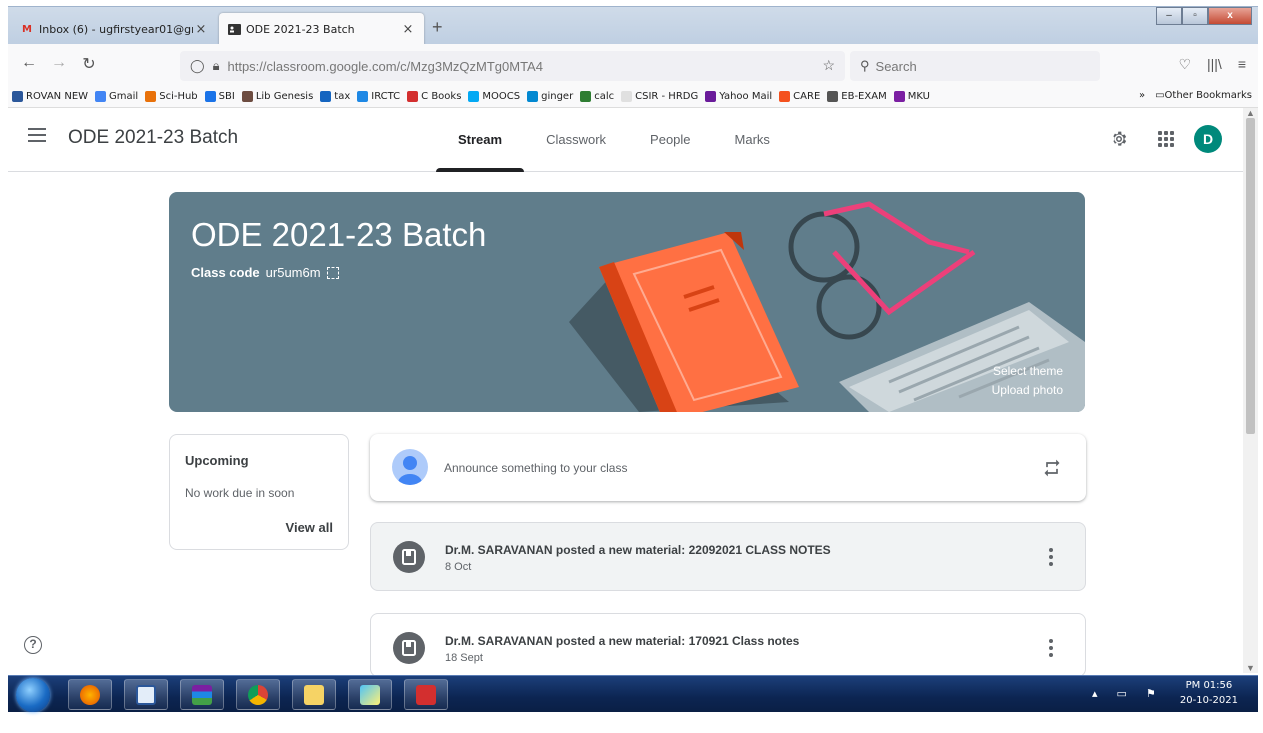  I want to click on gear-icon, so click(1119, 139).